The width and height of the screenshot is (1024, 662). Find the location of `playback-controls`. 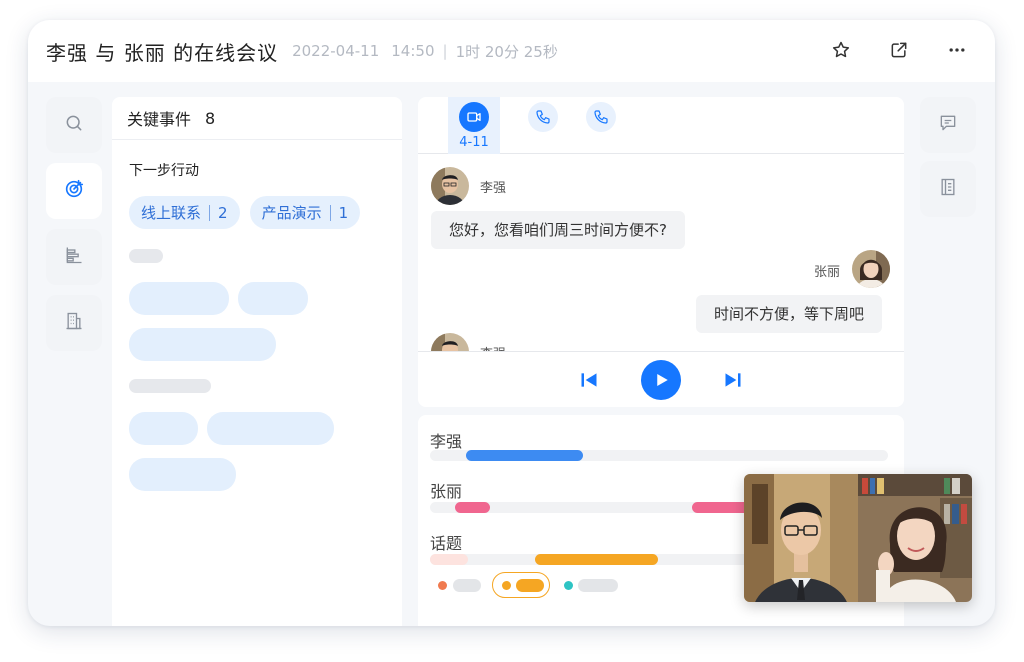

playback-controls is located at coordinates (661, 379).